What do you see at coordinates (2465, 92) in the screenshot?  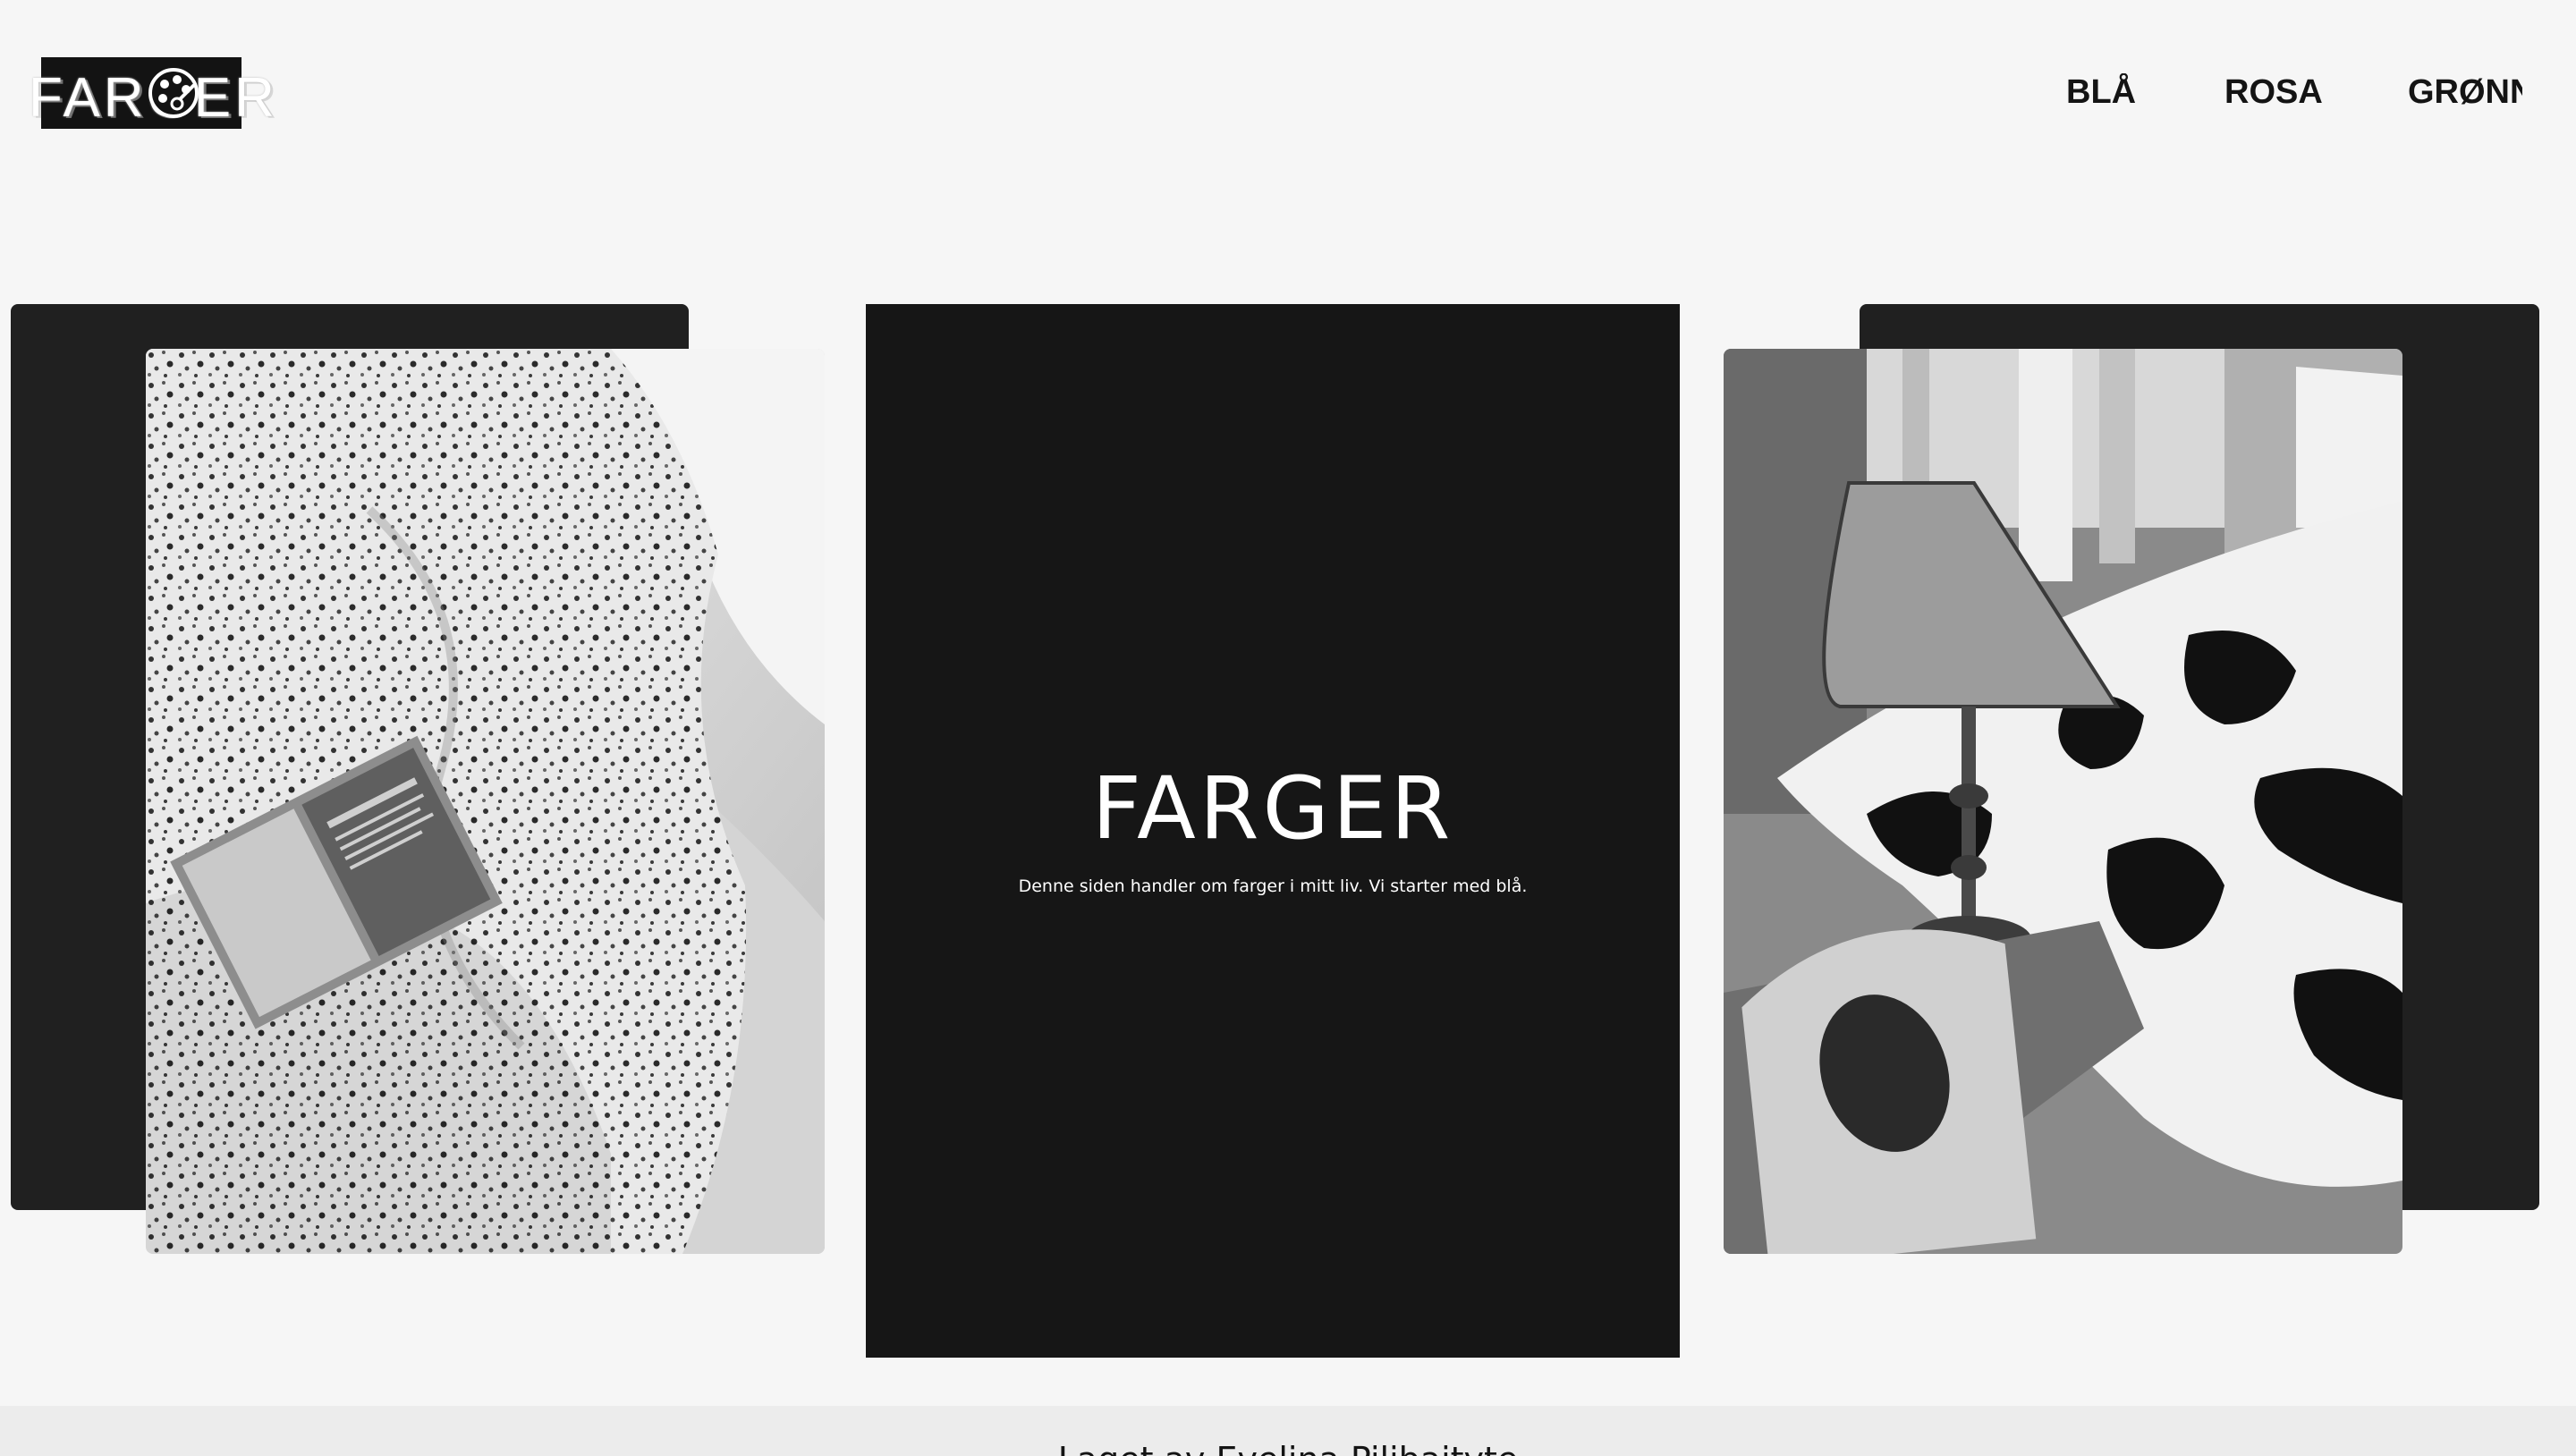 I see `nav-item-gronn: GRØNN` at bounding box center [2465, 92].